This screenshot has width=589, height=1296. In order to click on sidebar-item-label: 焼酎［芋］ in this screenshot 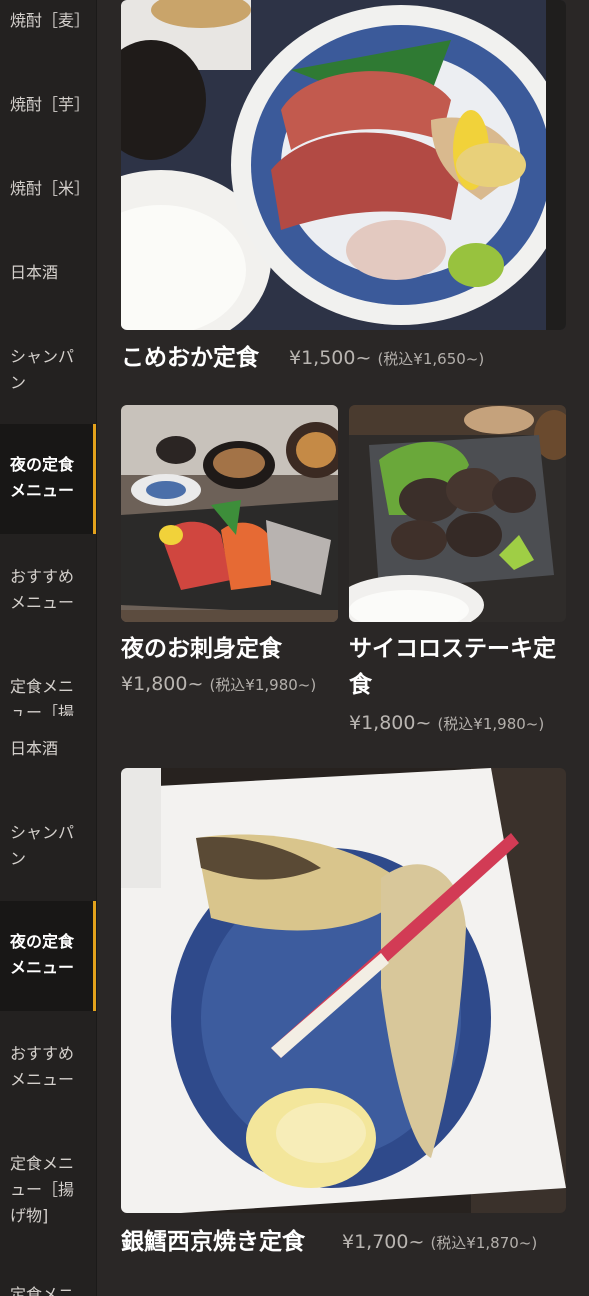, I will do `click(50, 104)`.